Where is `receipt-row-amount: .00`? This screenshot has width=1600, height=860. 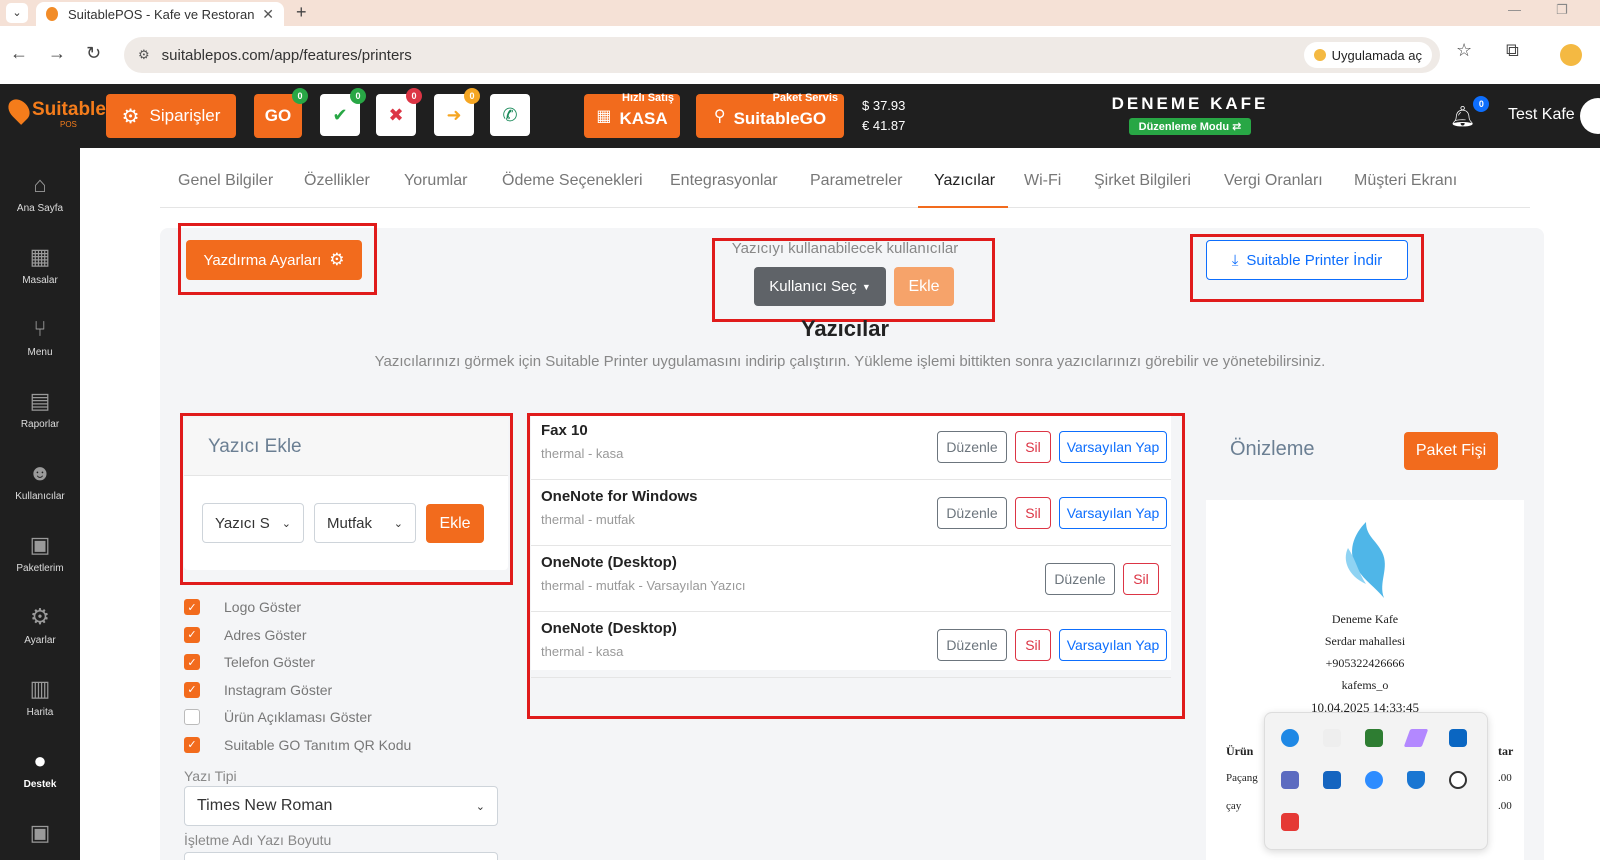
receipt-row-amount: .00 is located at coordinates (1505, 778).